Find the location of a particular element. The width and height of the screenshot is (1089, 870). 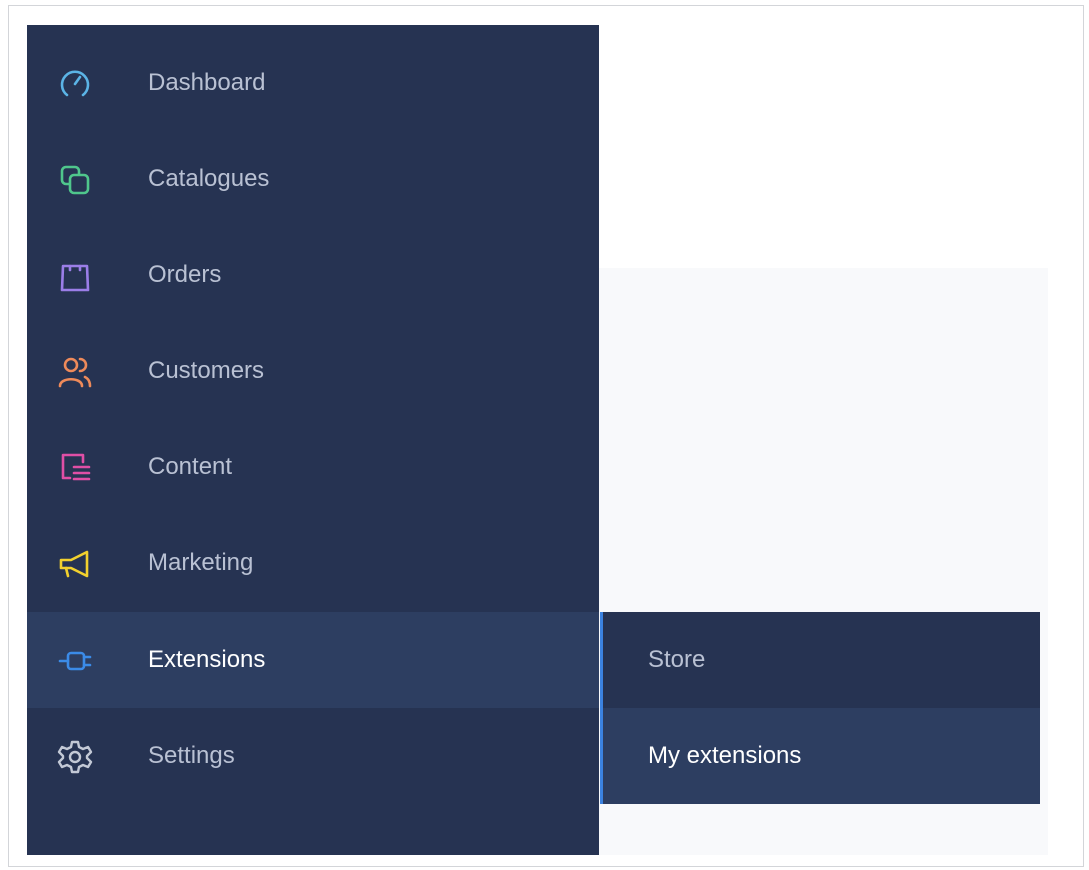

sidebar-item-label: Catalogues is located at coordinates (209, 178).